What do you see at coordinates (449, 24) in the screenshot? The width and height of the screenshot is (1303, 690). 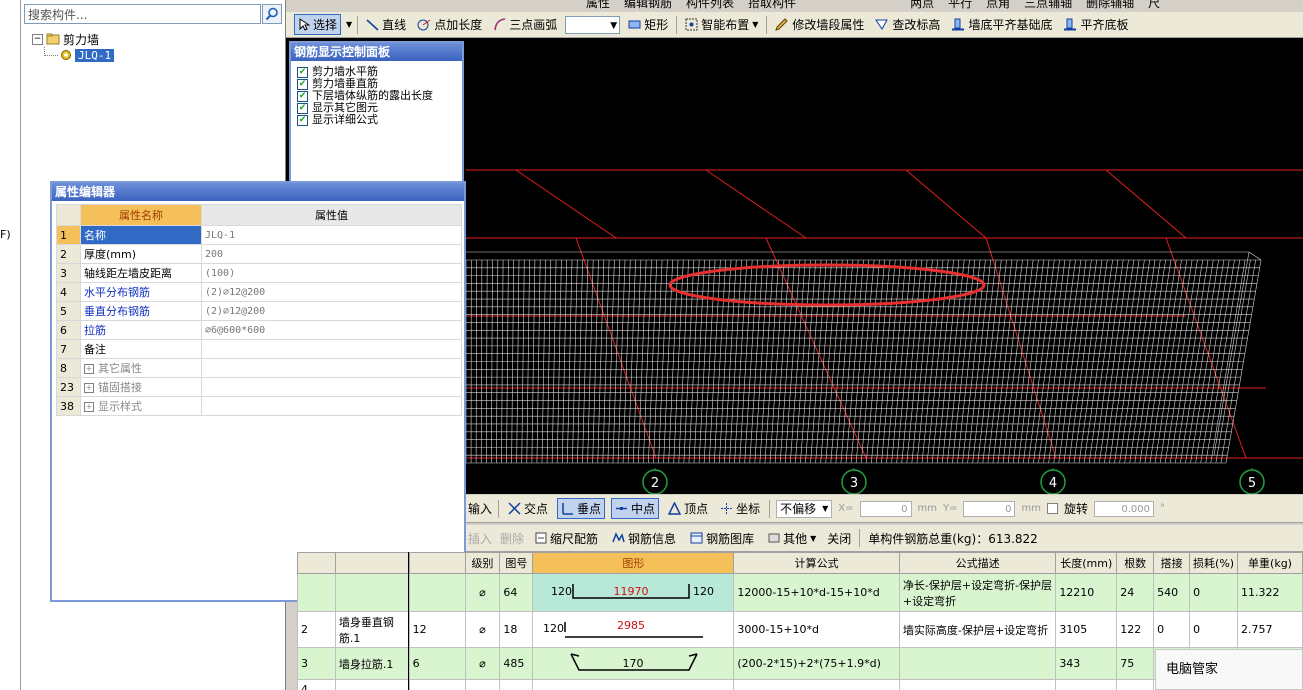 I see `point-length-button: 点加长度` at bounding box center [449, 24].